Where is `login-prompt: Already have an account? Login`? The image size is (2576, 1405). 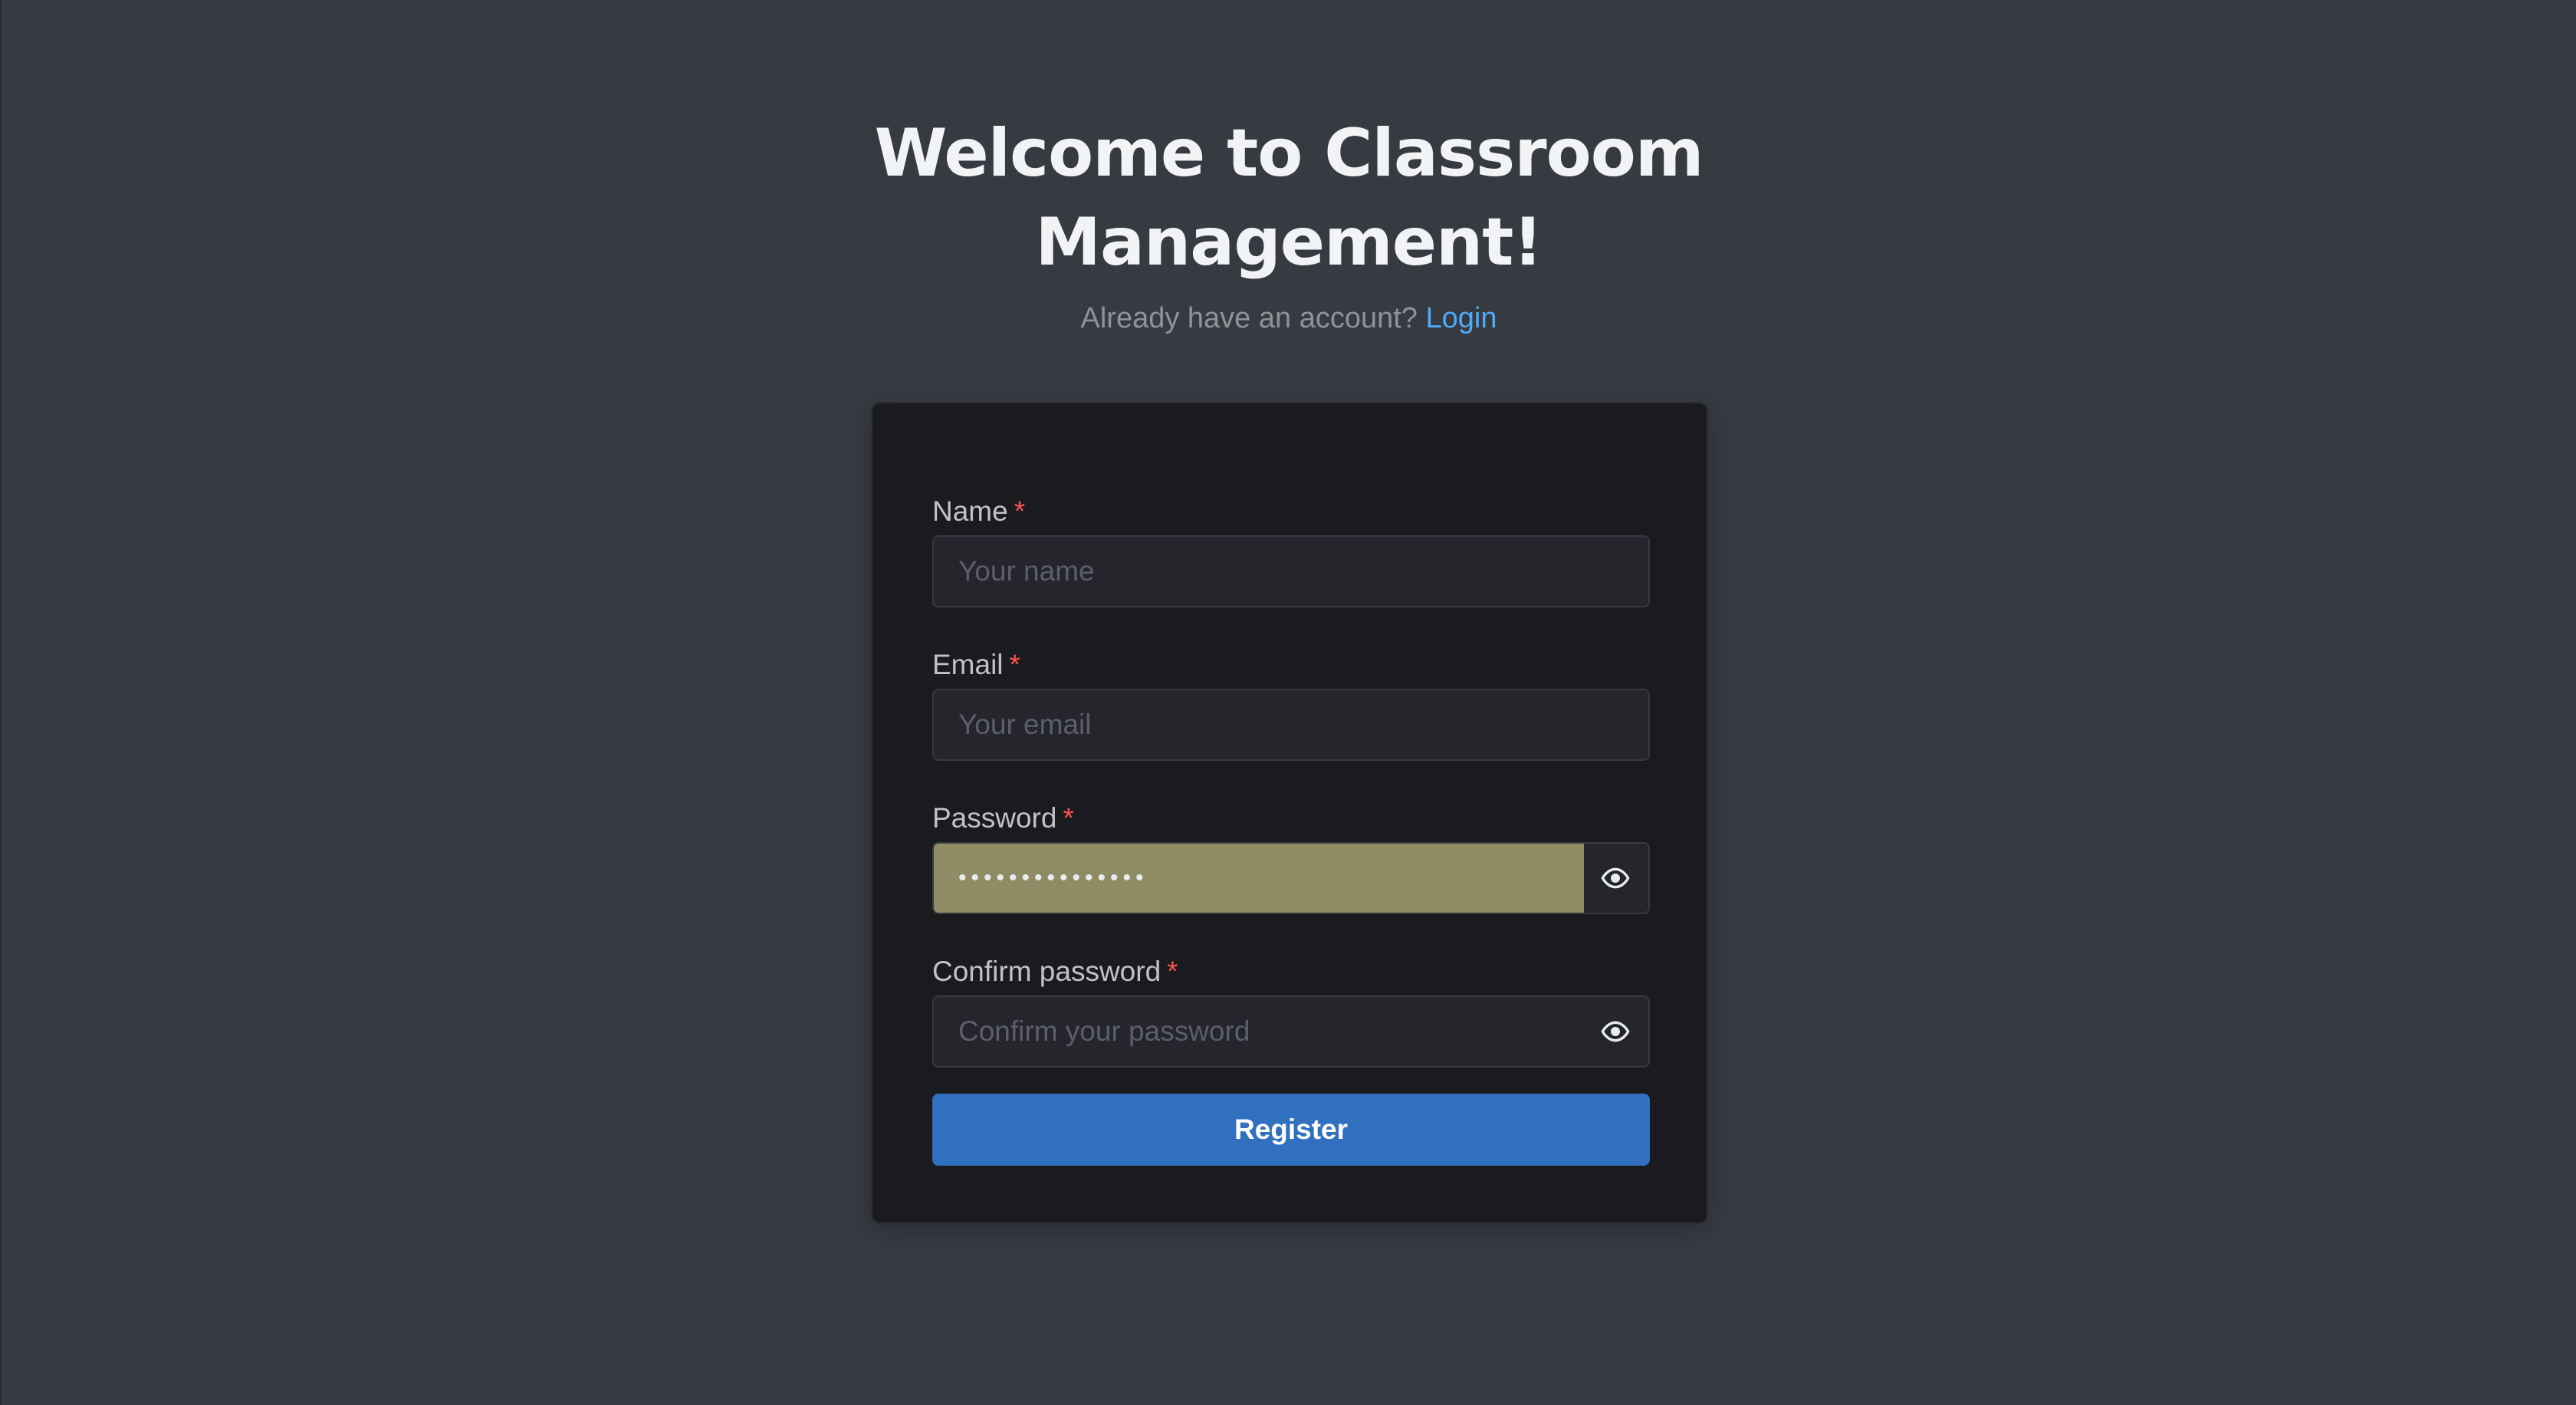 login-prompt: Already have an account? Login is located at coordinates (1289, 318).